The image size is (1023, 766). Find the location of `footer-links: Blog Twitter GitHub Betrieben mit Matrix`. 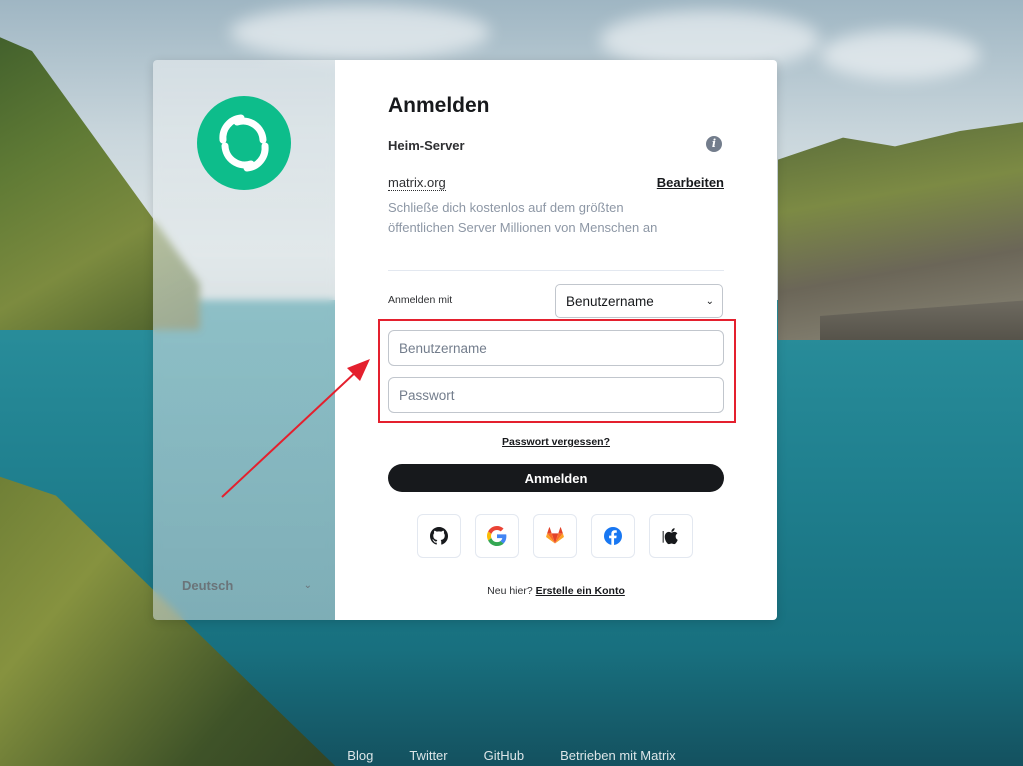

footer-links: Blog Twitter GitHub Betrieben mit Matrix is located at coordinates (511, 755).